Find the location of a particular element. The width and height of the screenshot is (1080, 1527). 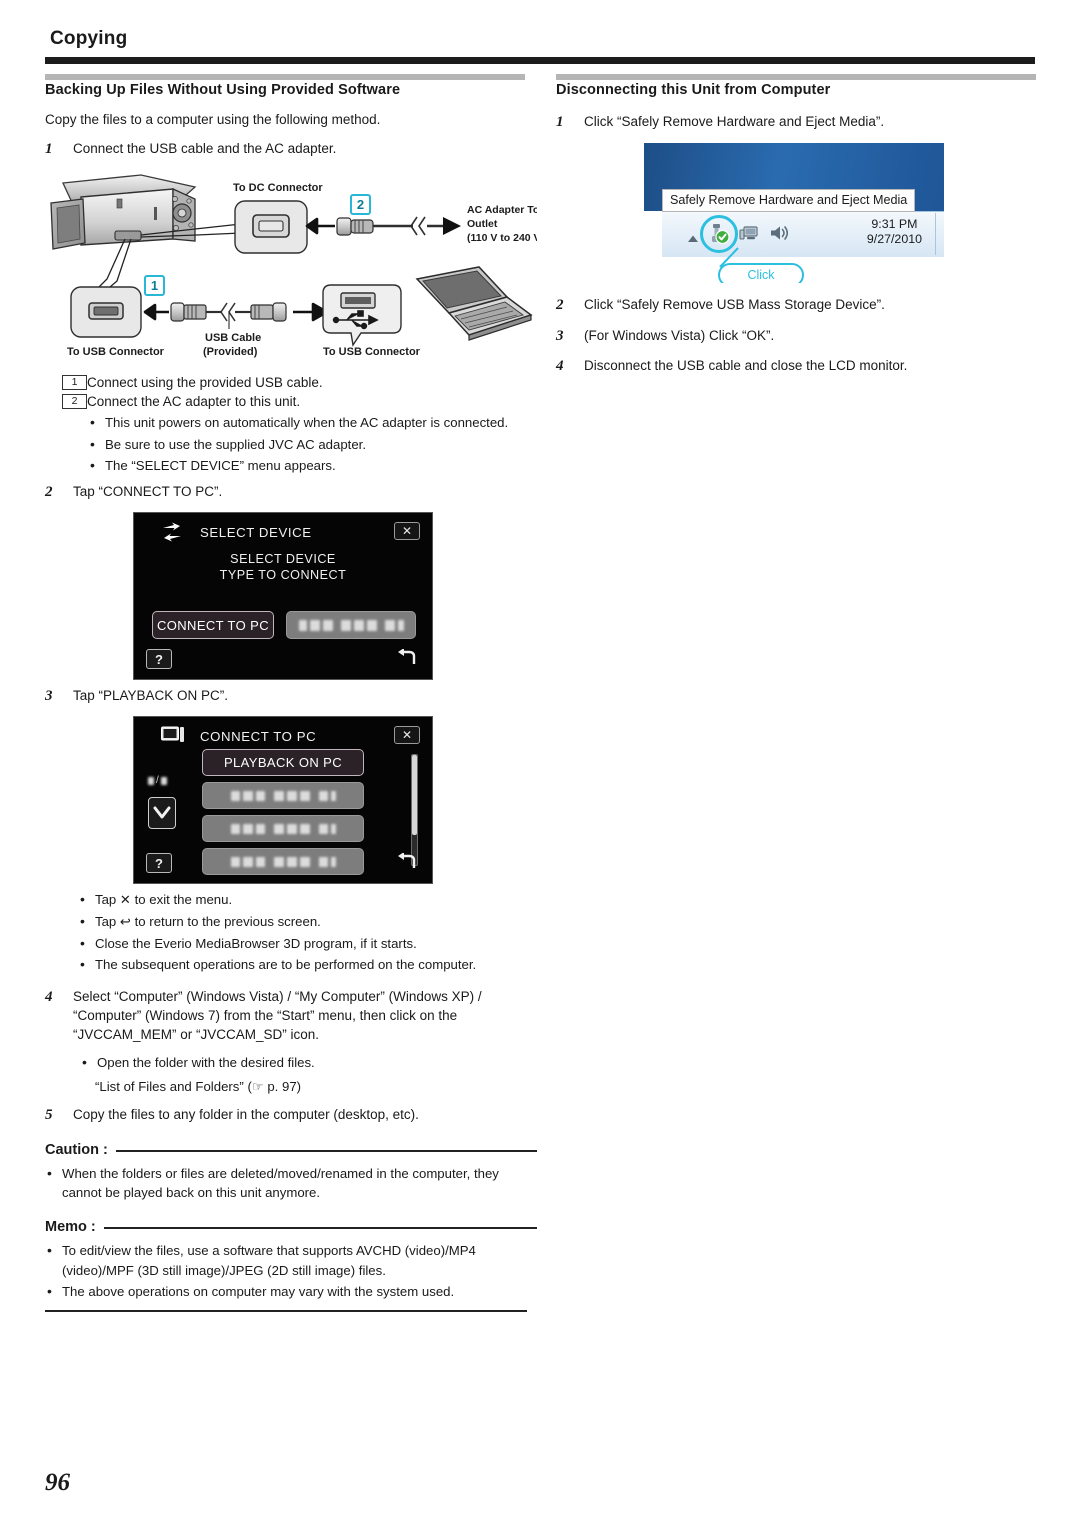

step-number: 4 is located at coordinates (49, 996).